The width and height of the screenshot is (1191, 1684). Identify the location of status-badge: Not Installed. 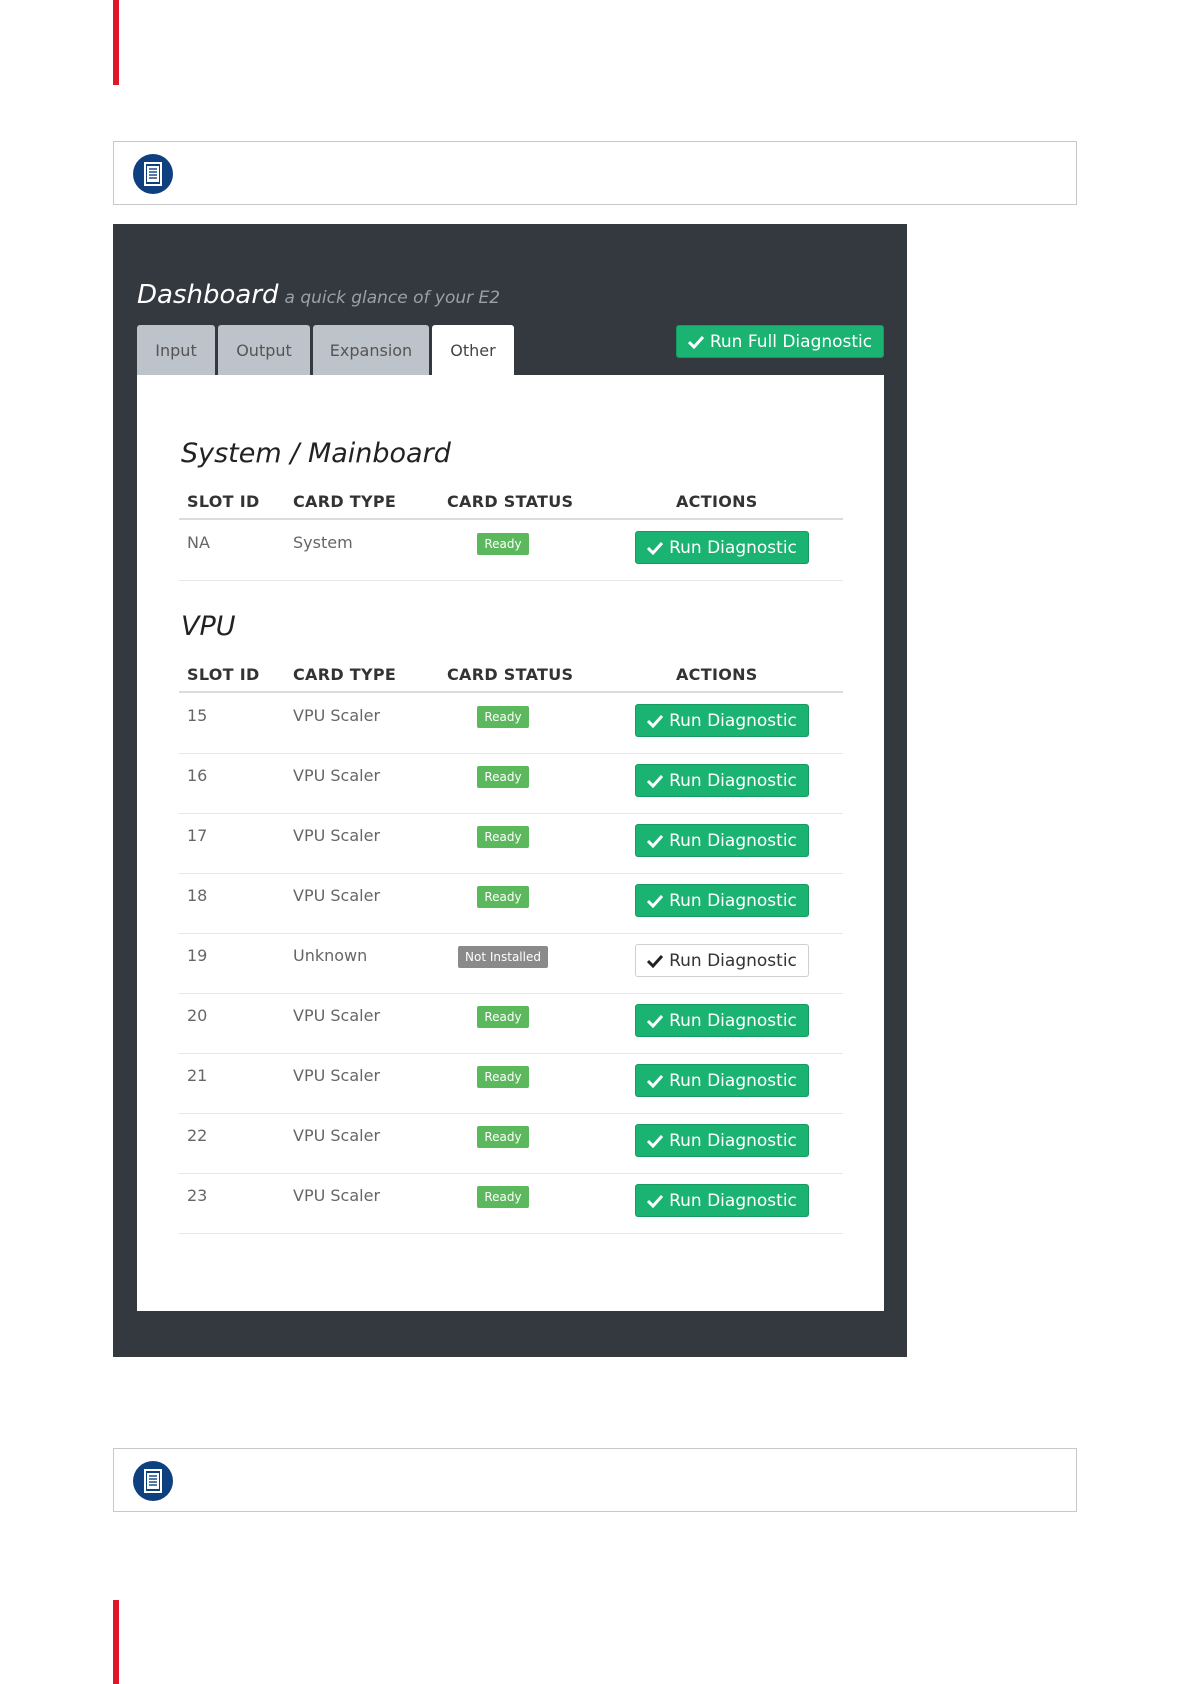
(503, 957).